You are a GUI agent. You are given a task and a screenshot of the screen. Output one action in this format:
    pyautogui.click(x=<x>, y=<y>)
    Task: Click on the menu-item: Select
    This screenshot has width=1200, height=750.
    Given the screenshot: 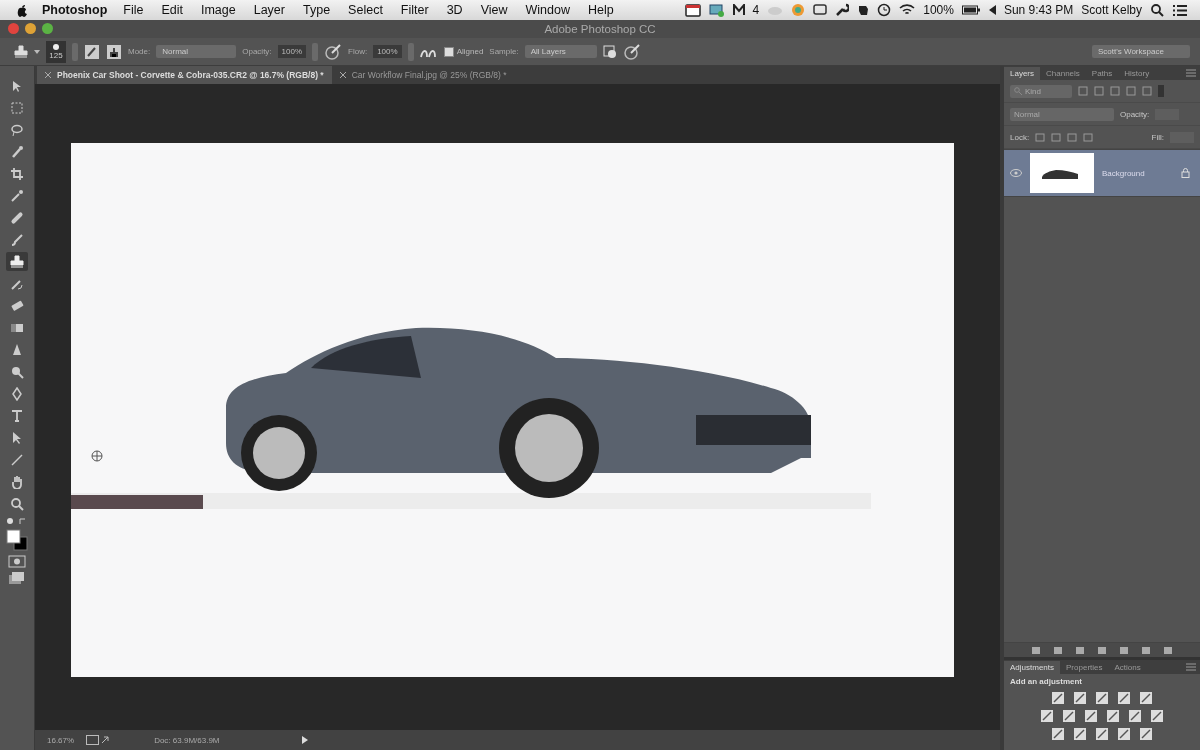 What is the action you would take?
    pyautogui.click(x=365, y=10)
    